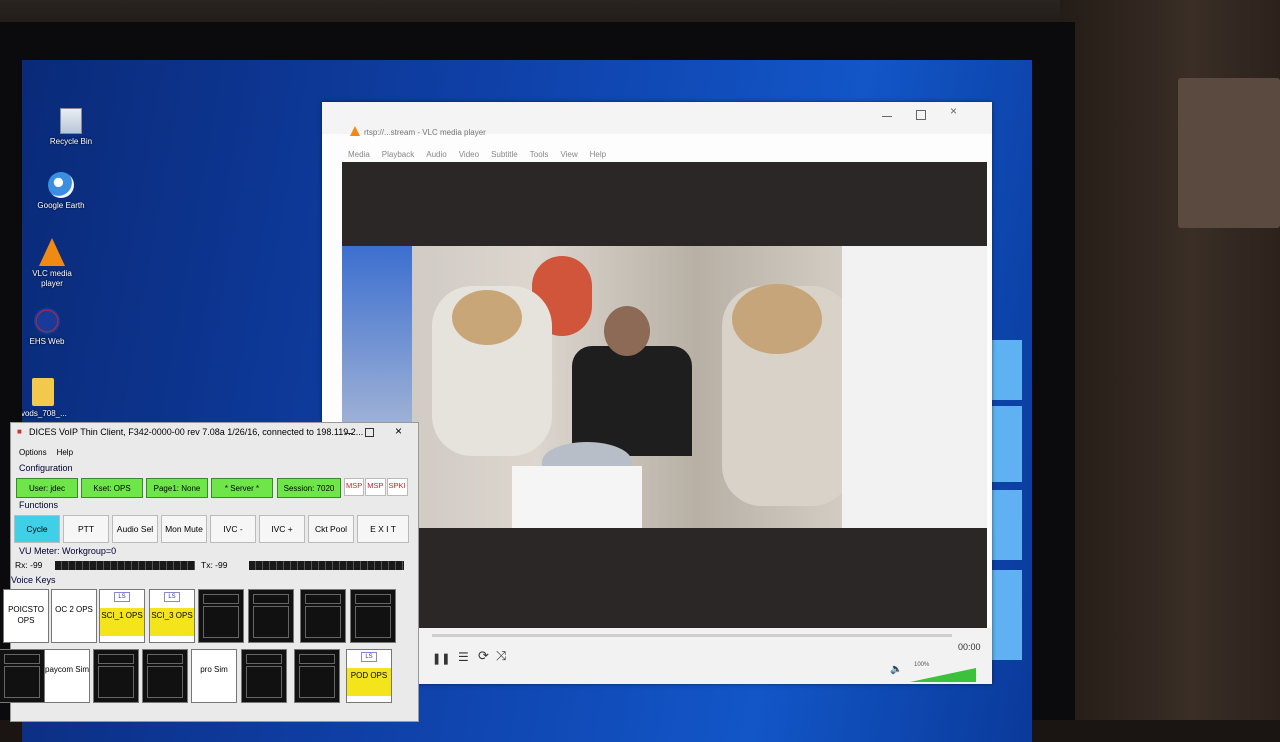  Describe the element at coordinates (425, 132) in the screenshot. I see `vlc-window-title: rtsp://...stream - VLC media player` at that location.